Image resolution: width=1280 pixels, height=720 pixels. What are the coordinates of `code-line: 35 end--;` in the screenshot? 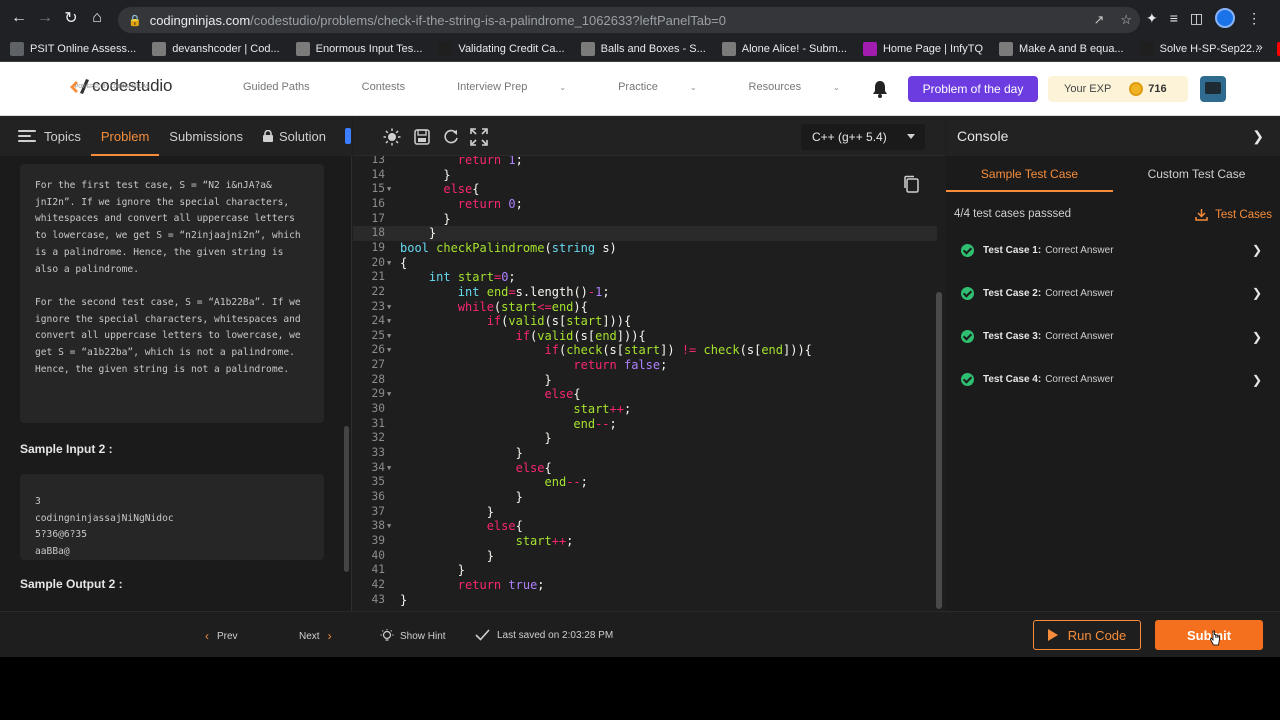 It's located at (645, 482).